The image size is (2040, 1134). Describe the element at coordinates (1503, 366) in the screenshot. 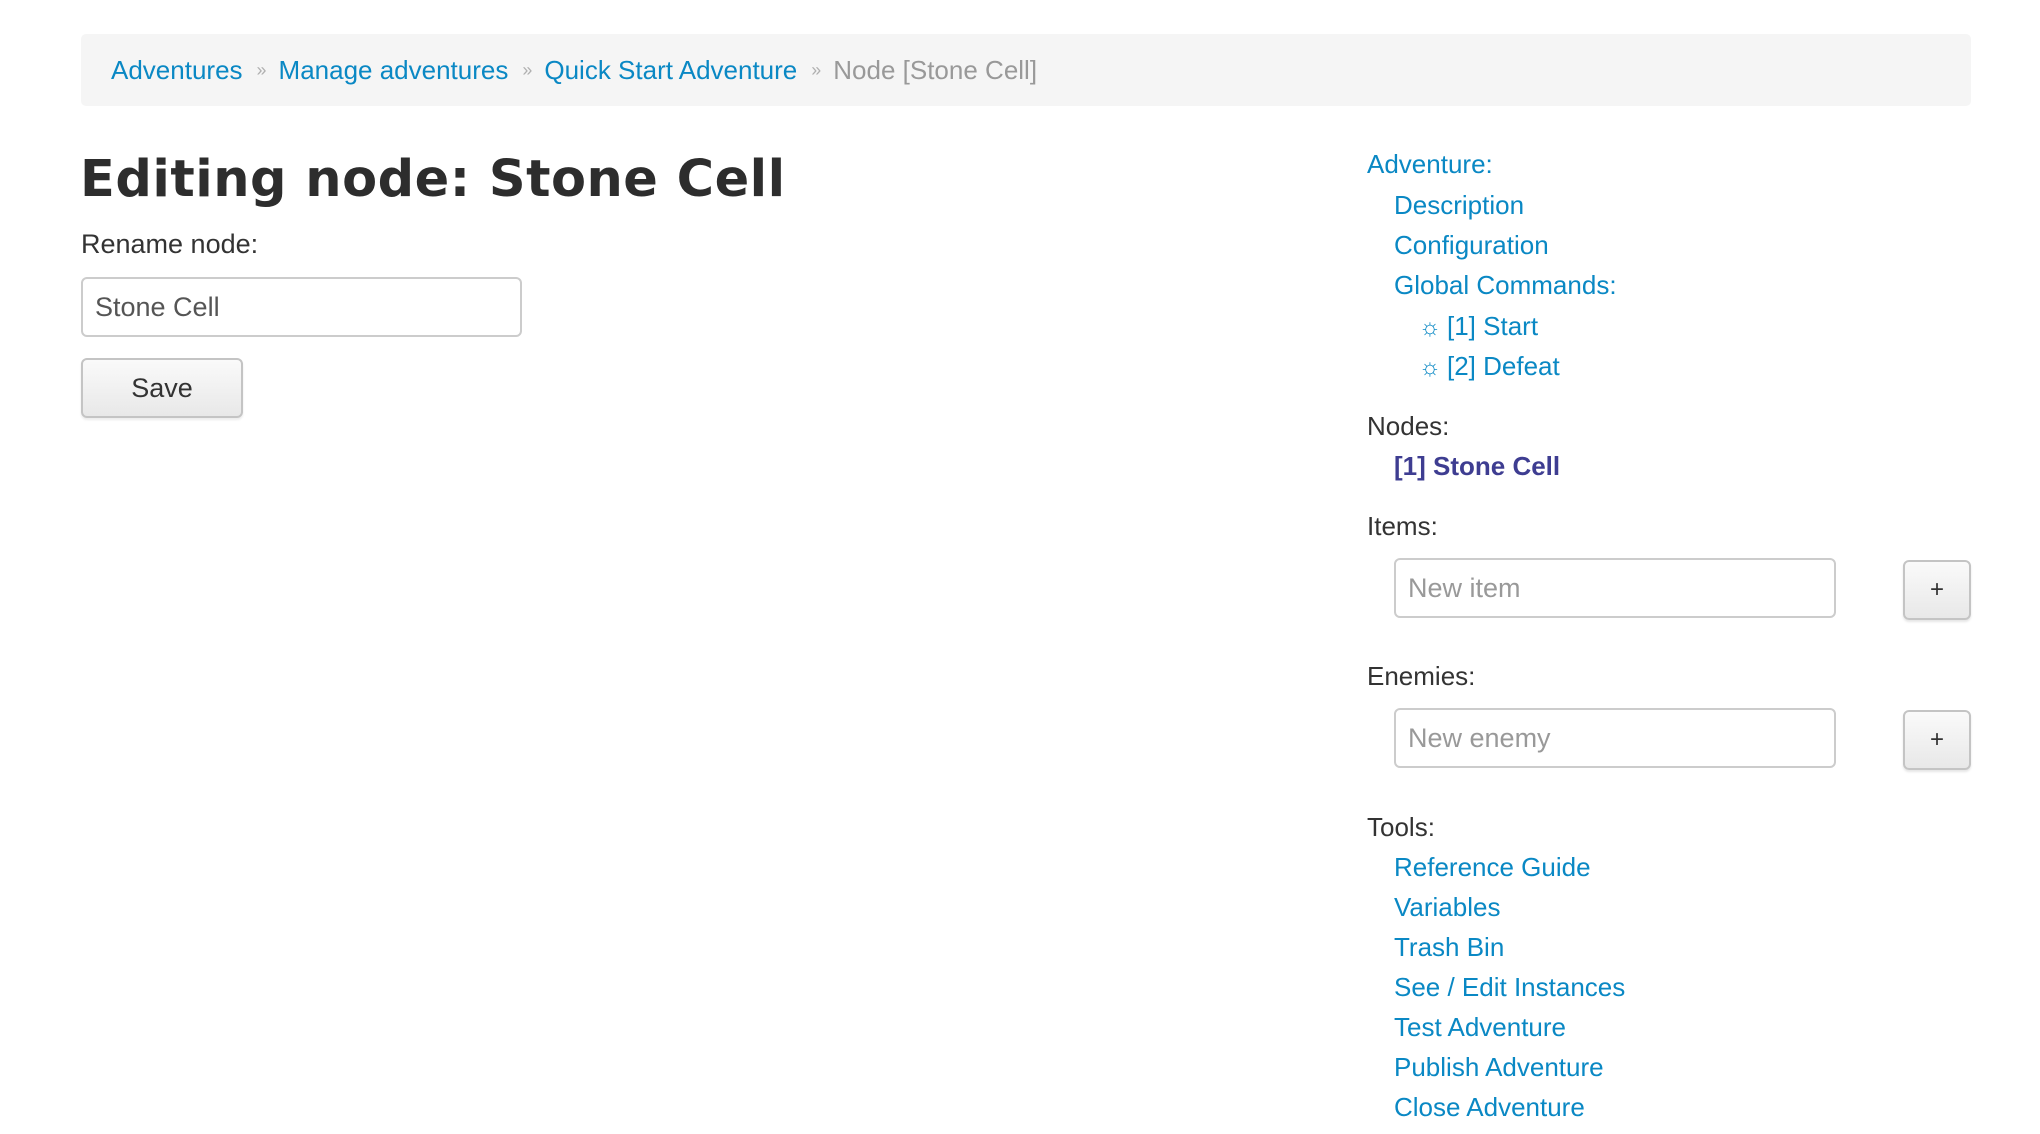

I see `global-command-label: [2] Defeat` at that location.